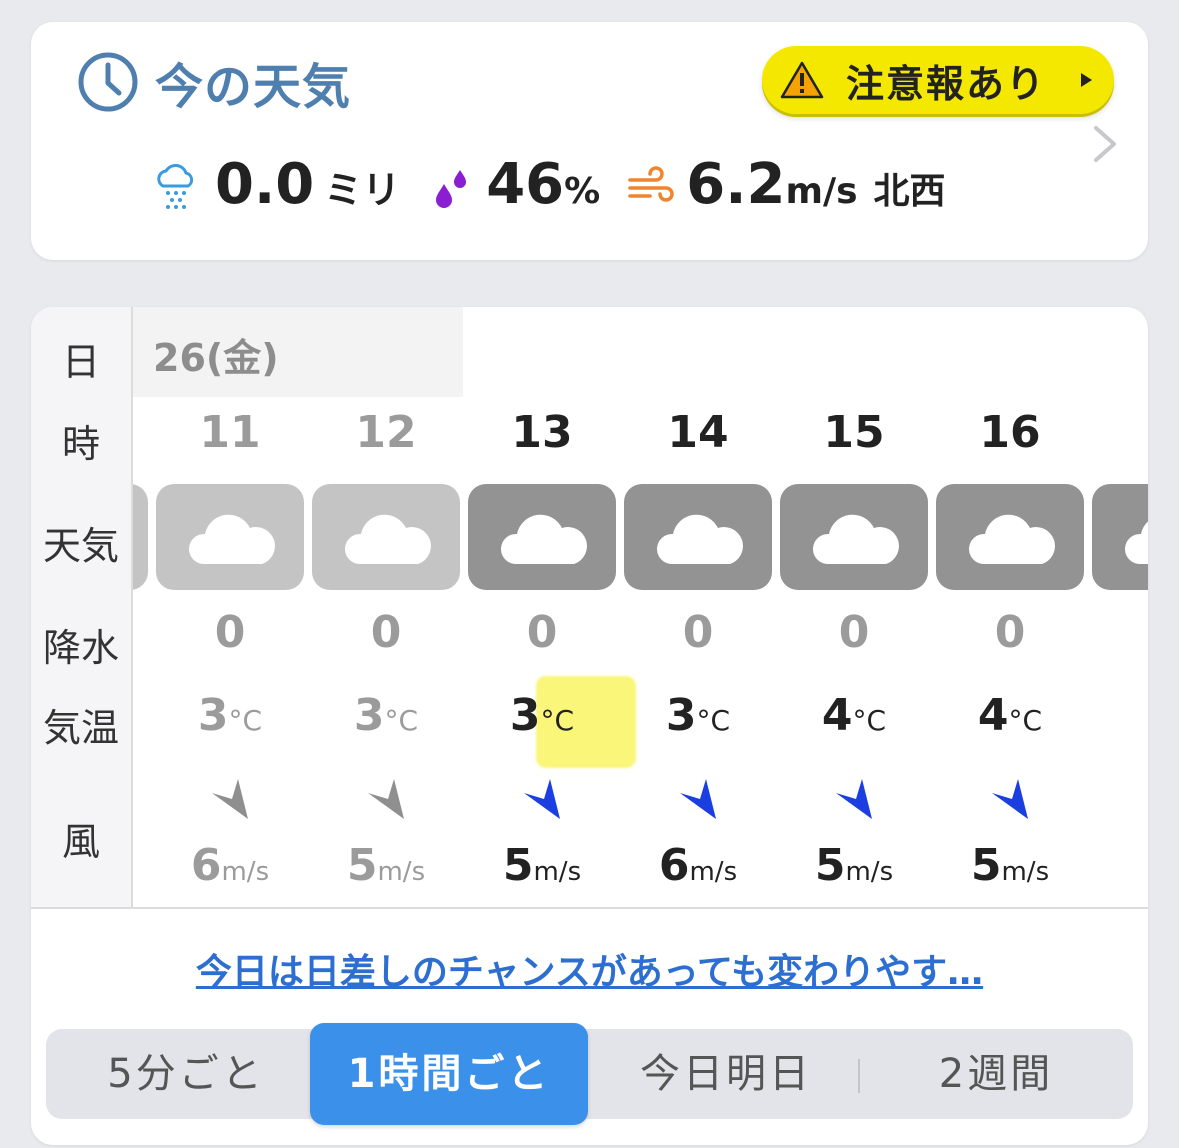 The height and width of the screenshot is (1148, 1179). Describe the element at coordinates (589, 908) in the screenshot. I see `divider` at that location.